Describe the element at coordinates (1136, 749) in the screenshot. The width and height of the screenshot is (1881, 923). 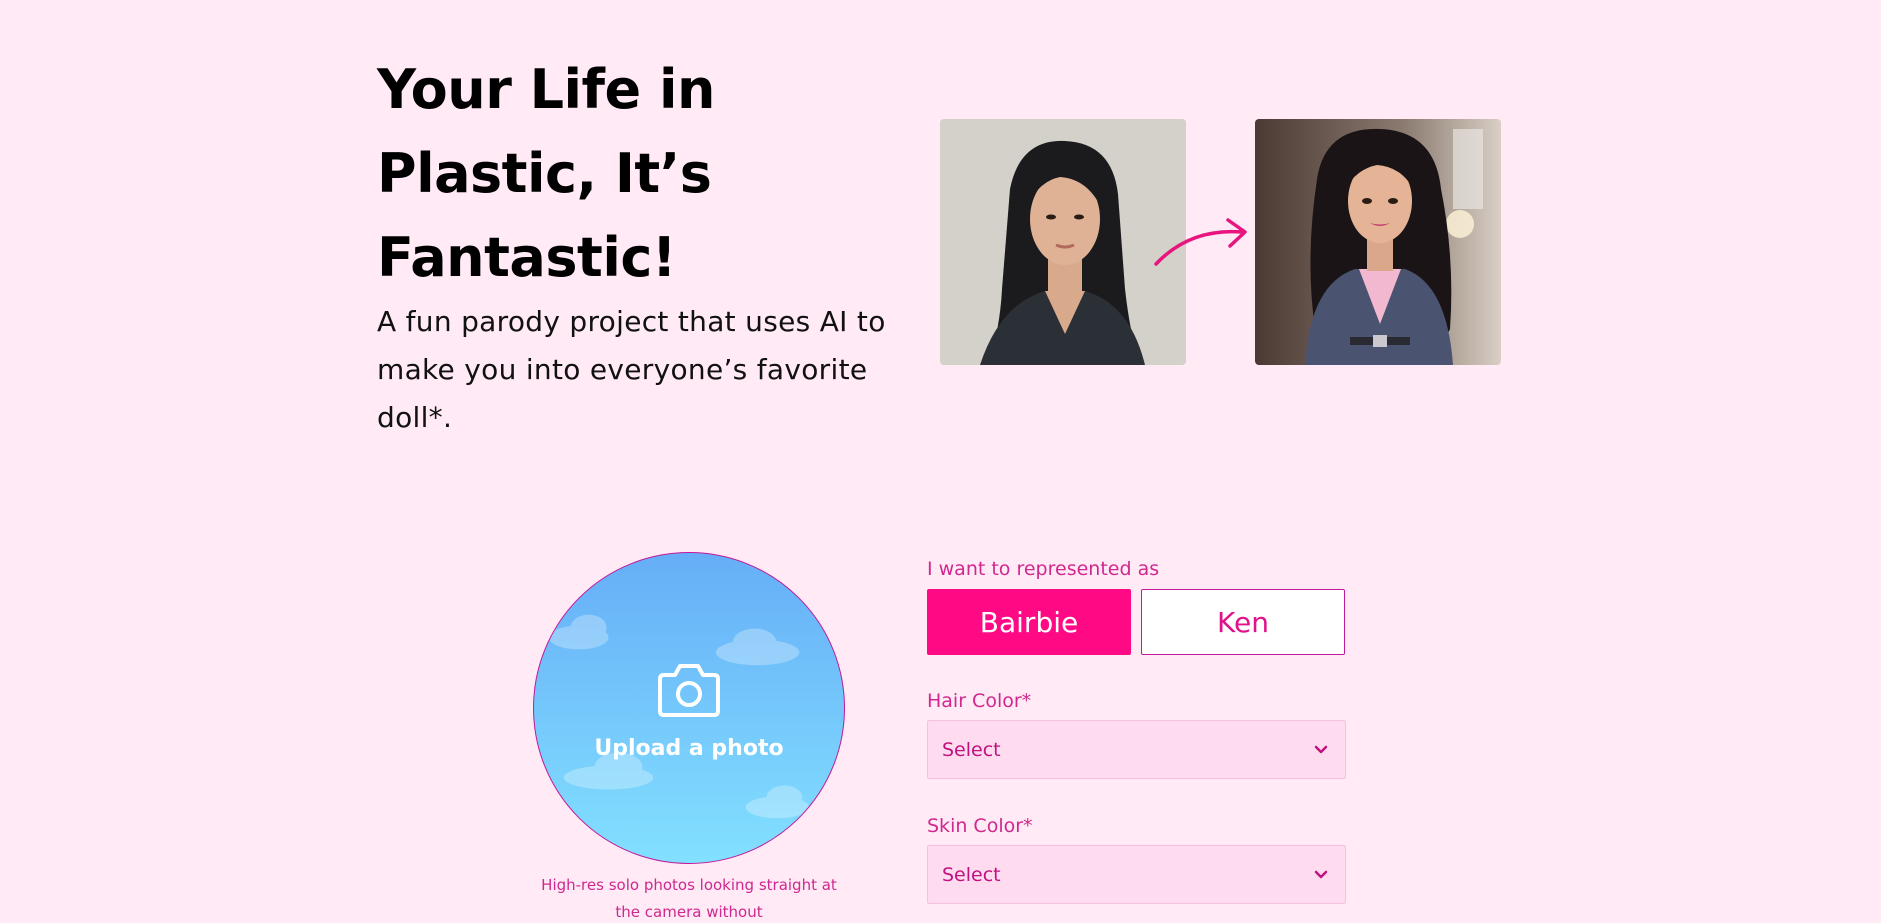
I see `hair-color-select: Select` at that location.